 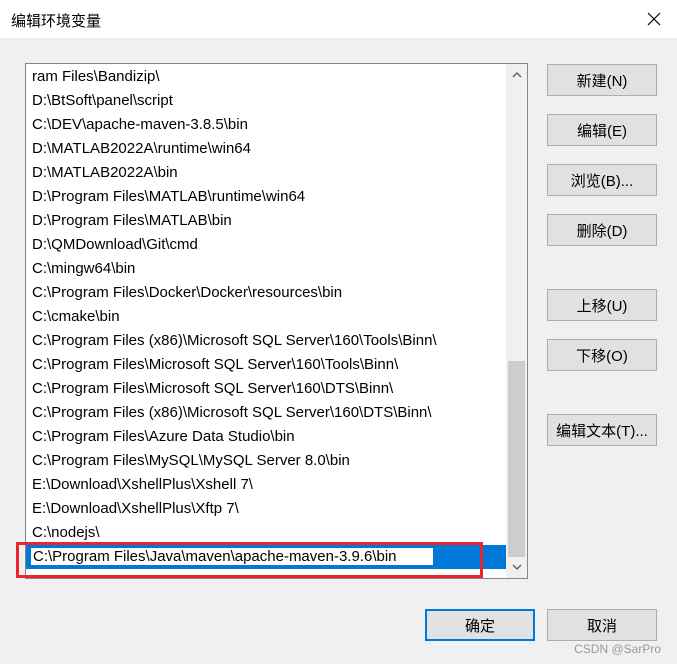 I want to click on chevron-down-icon, so click(x=516, y=567).